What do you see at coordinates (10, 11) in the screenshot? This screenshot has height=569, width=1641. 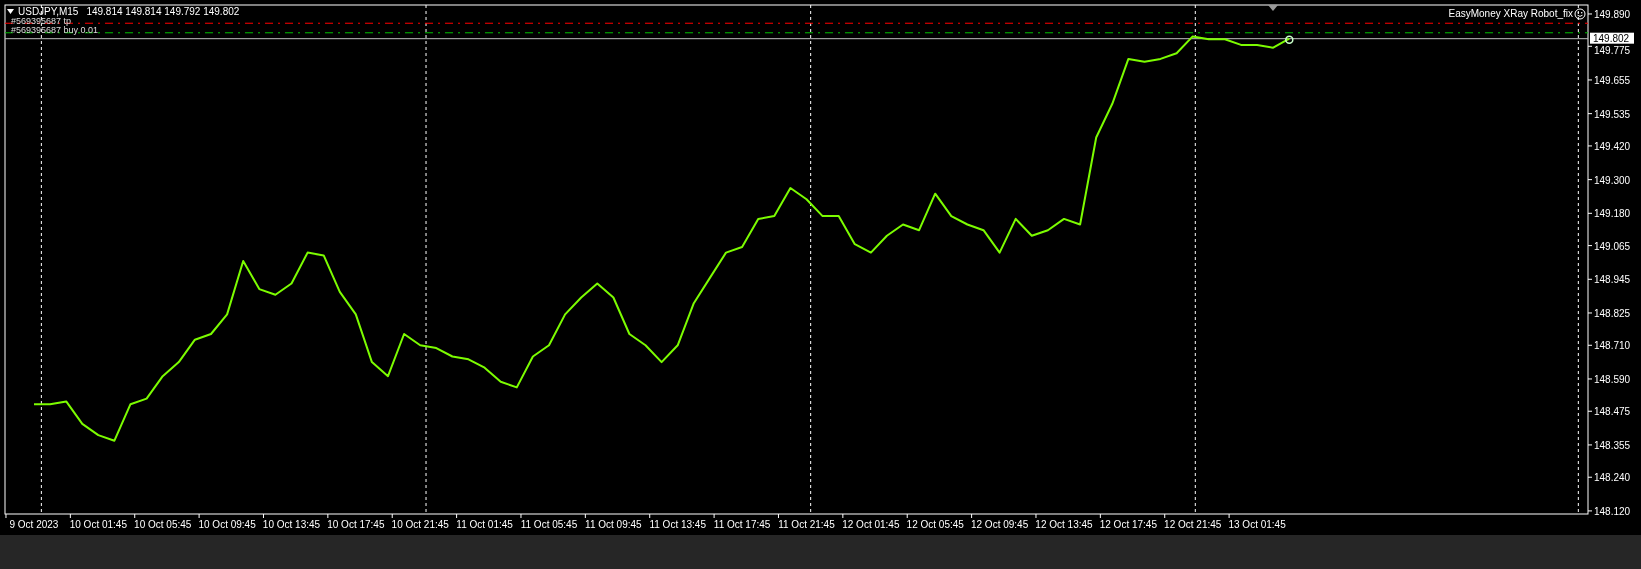 I see `dropdown-triangle-icon` at bounding box center [10, 11].